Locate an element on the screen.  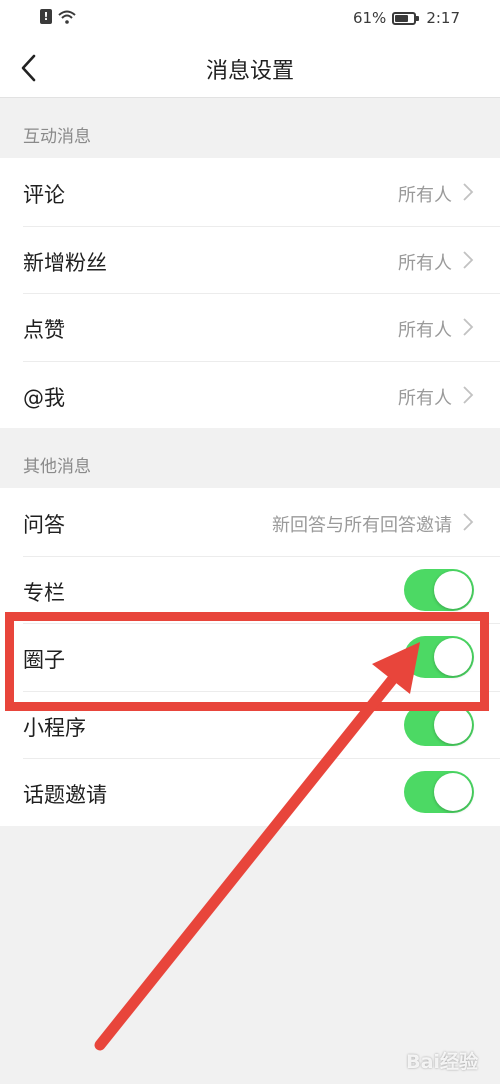
section-header-other: 其他消息 is located at coordinates (250, 458).